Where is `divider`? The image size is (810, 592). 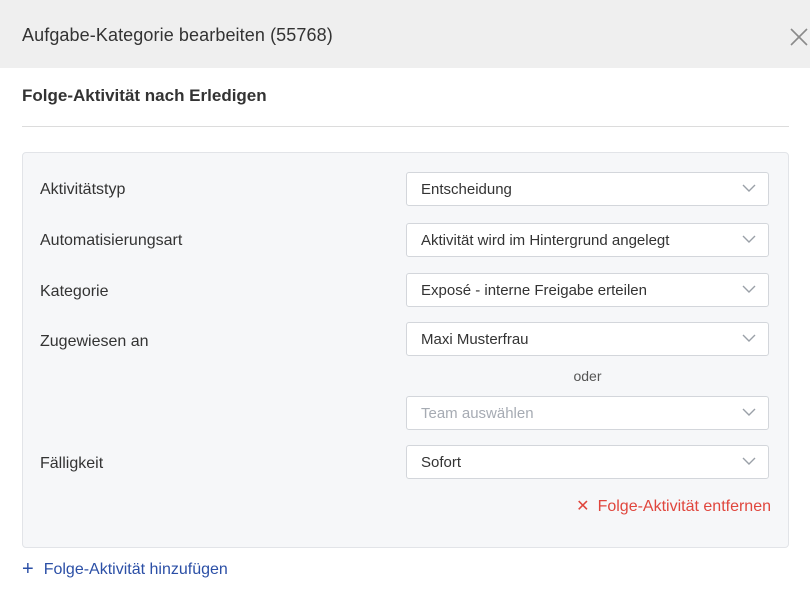
divider is located at coordinates (405, 126).